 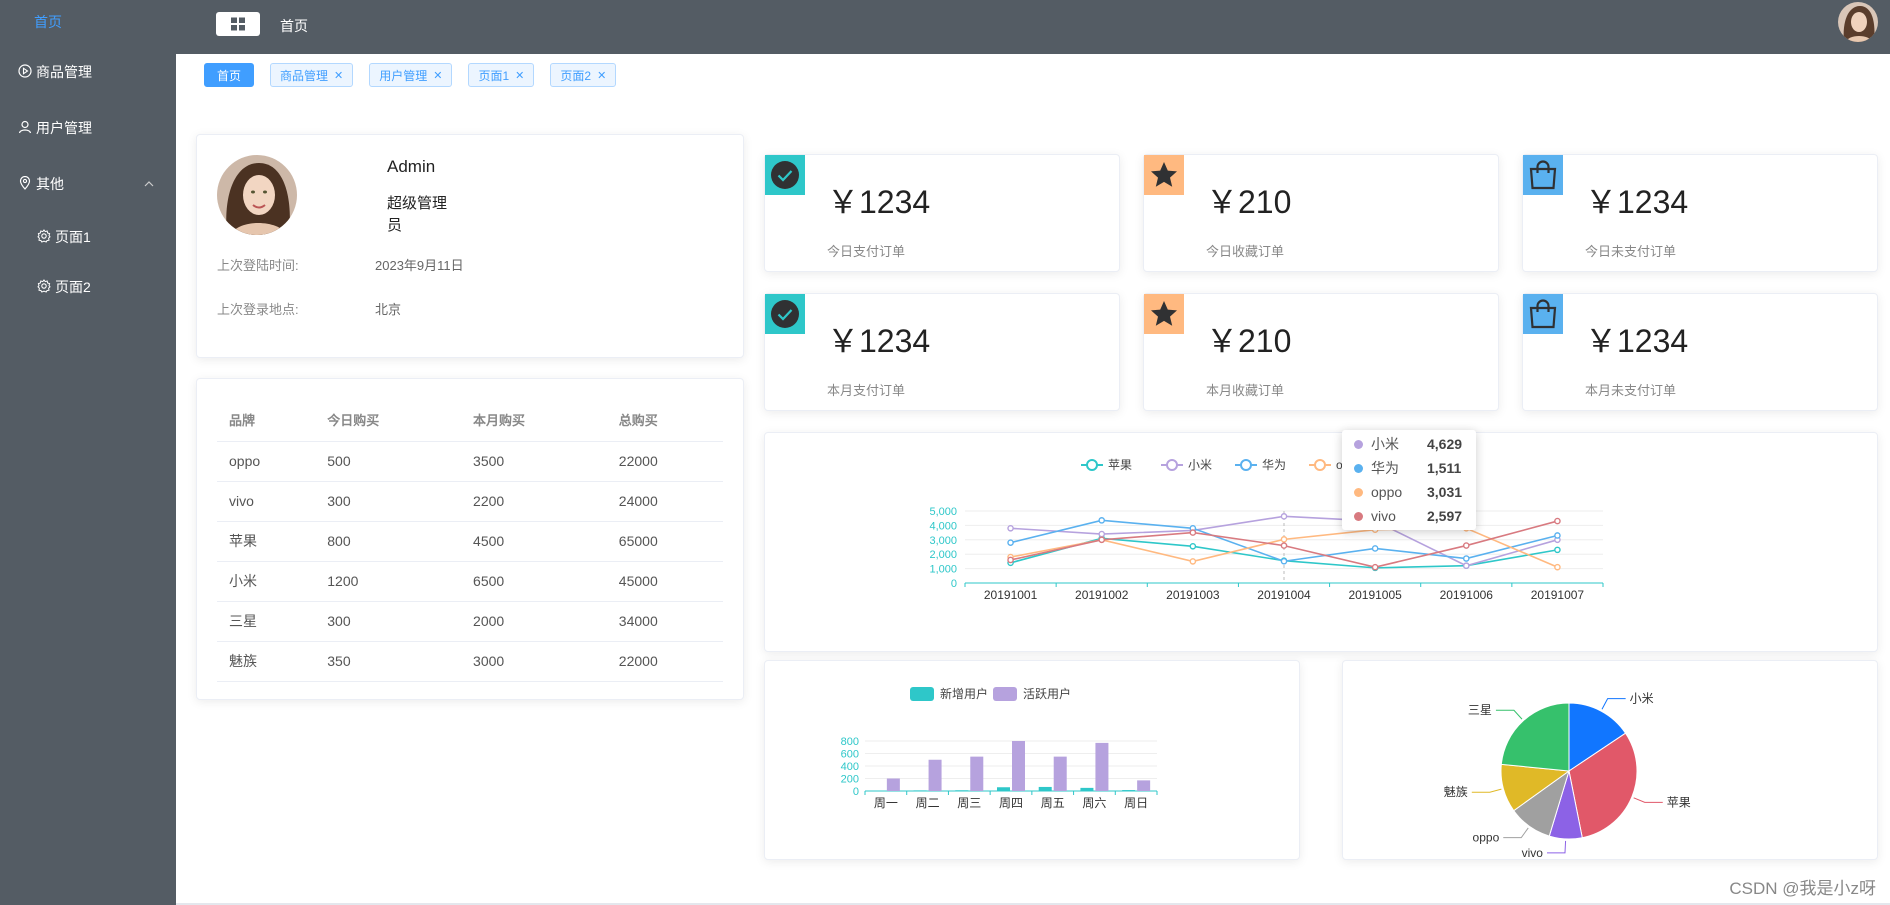 I want to click on tooltip-series: oppo, so click(x=1387, y=492).